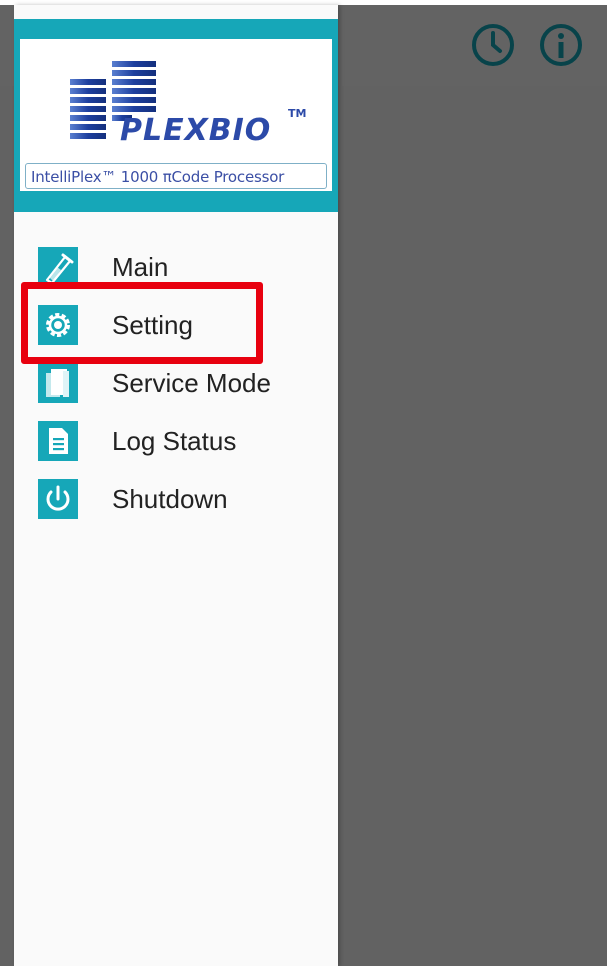 This screenshot has height=966, width=607. I want to click on logo-brand-text: PLEXBIO, so click(196, 130).